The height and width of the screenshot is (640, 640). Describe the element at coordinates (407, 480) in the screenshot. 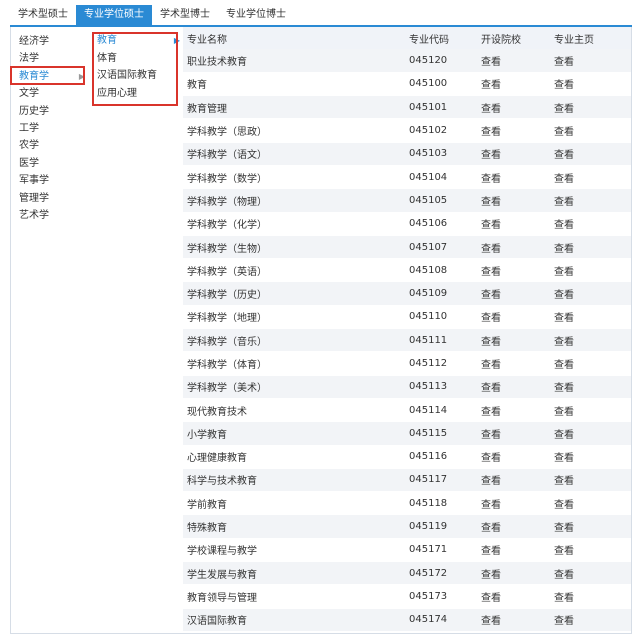

I see `table-row: 科学与技术教育 045117 查看 查看` at that location.